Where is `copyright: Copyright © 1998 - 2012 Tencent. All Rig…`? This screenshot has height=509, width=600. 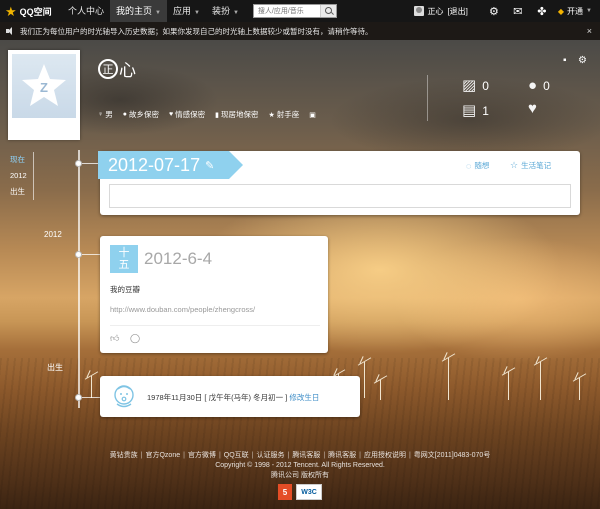 copyright: Copyright © 1998 - 2012 Tencent. All Rig… is located at coordinates (300, 465).